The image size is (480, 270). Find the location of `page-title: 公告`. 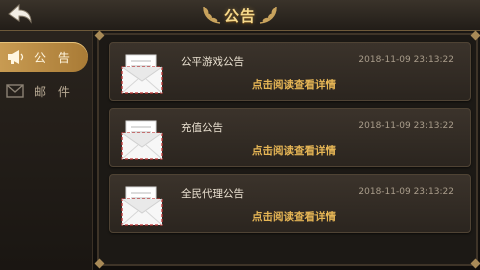

page-title: 公告 is located at coordinates (239, 15).